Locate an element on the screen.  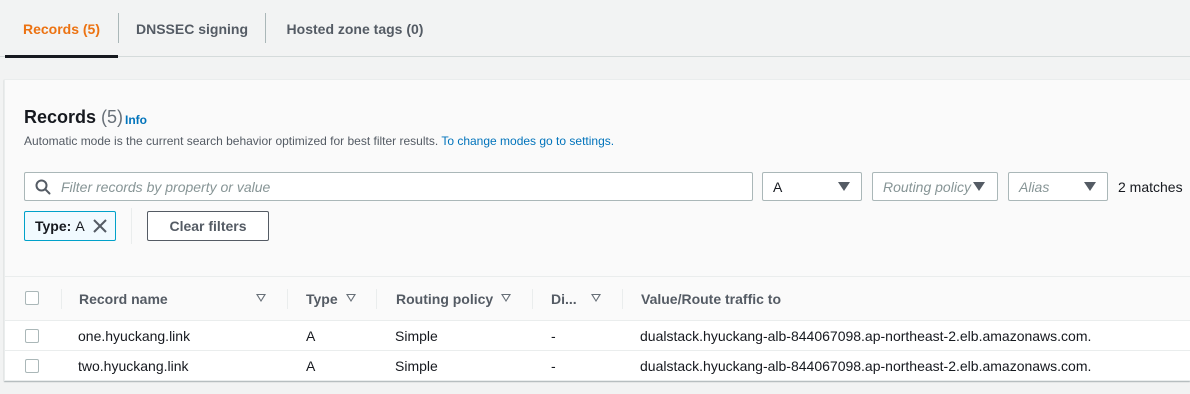
type-select: A is located at coordinates (812, 186).